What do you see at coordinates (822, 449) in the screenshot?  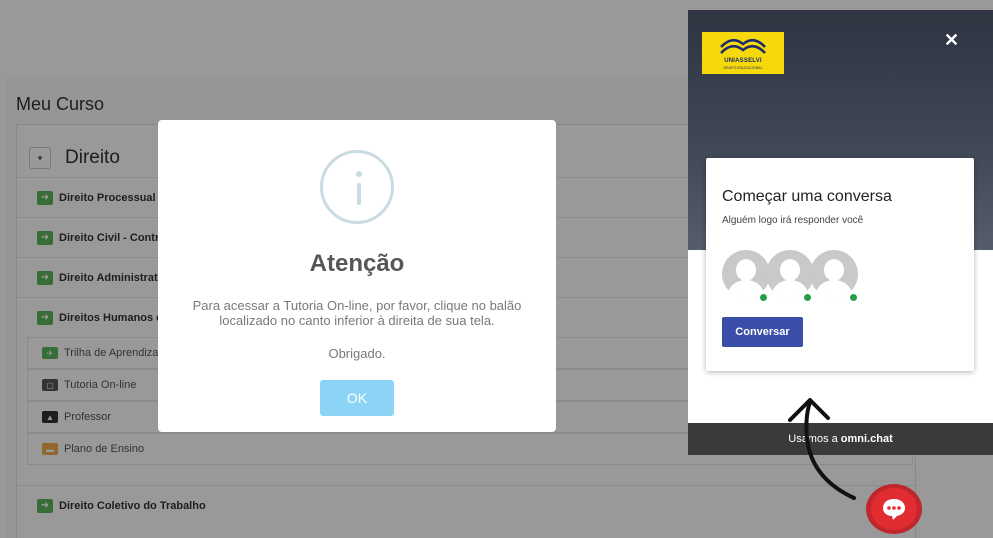 I see `curved-arrow-icon` at bounding box center [822, 449].